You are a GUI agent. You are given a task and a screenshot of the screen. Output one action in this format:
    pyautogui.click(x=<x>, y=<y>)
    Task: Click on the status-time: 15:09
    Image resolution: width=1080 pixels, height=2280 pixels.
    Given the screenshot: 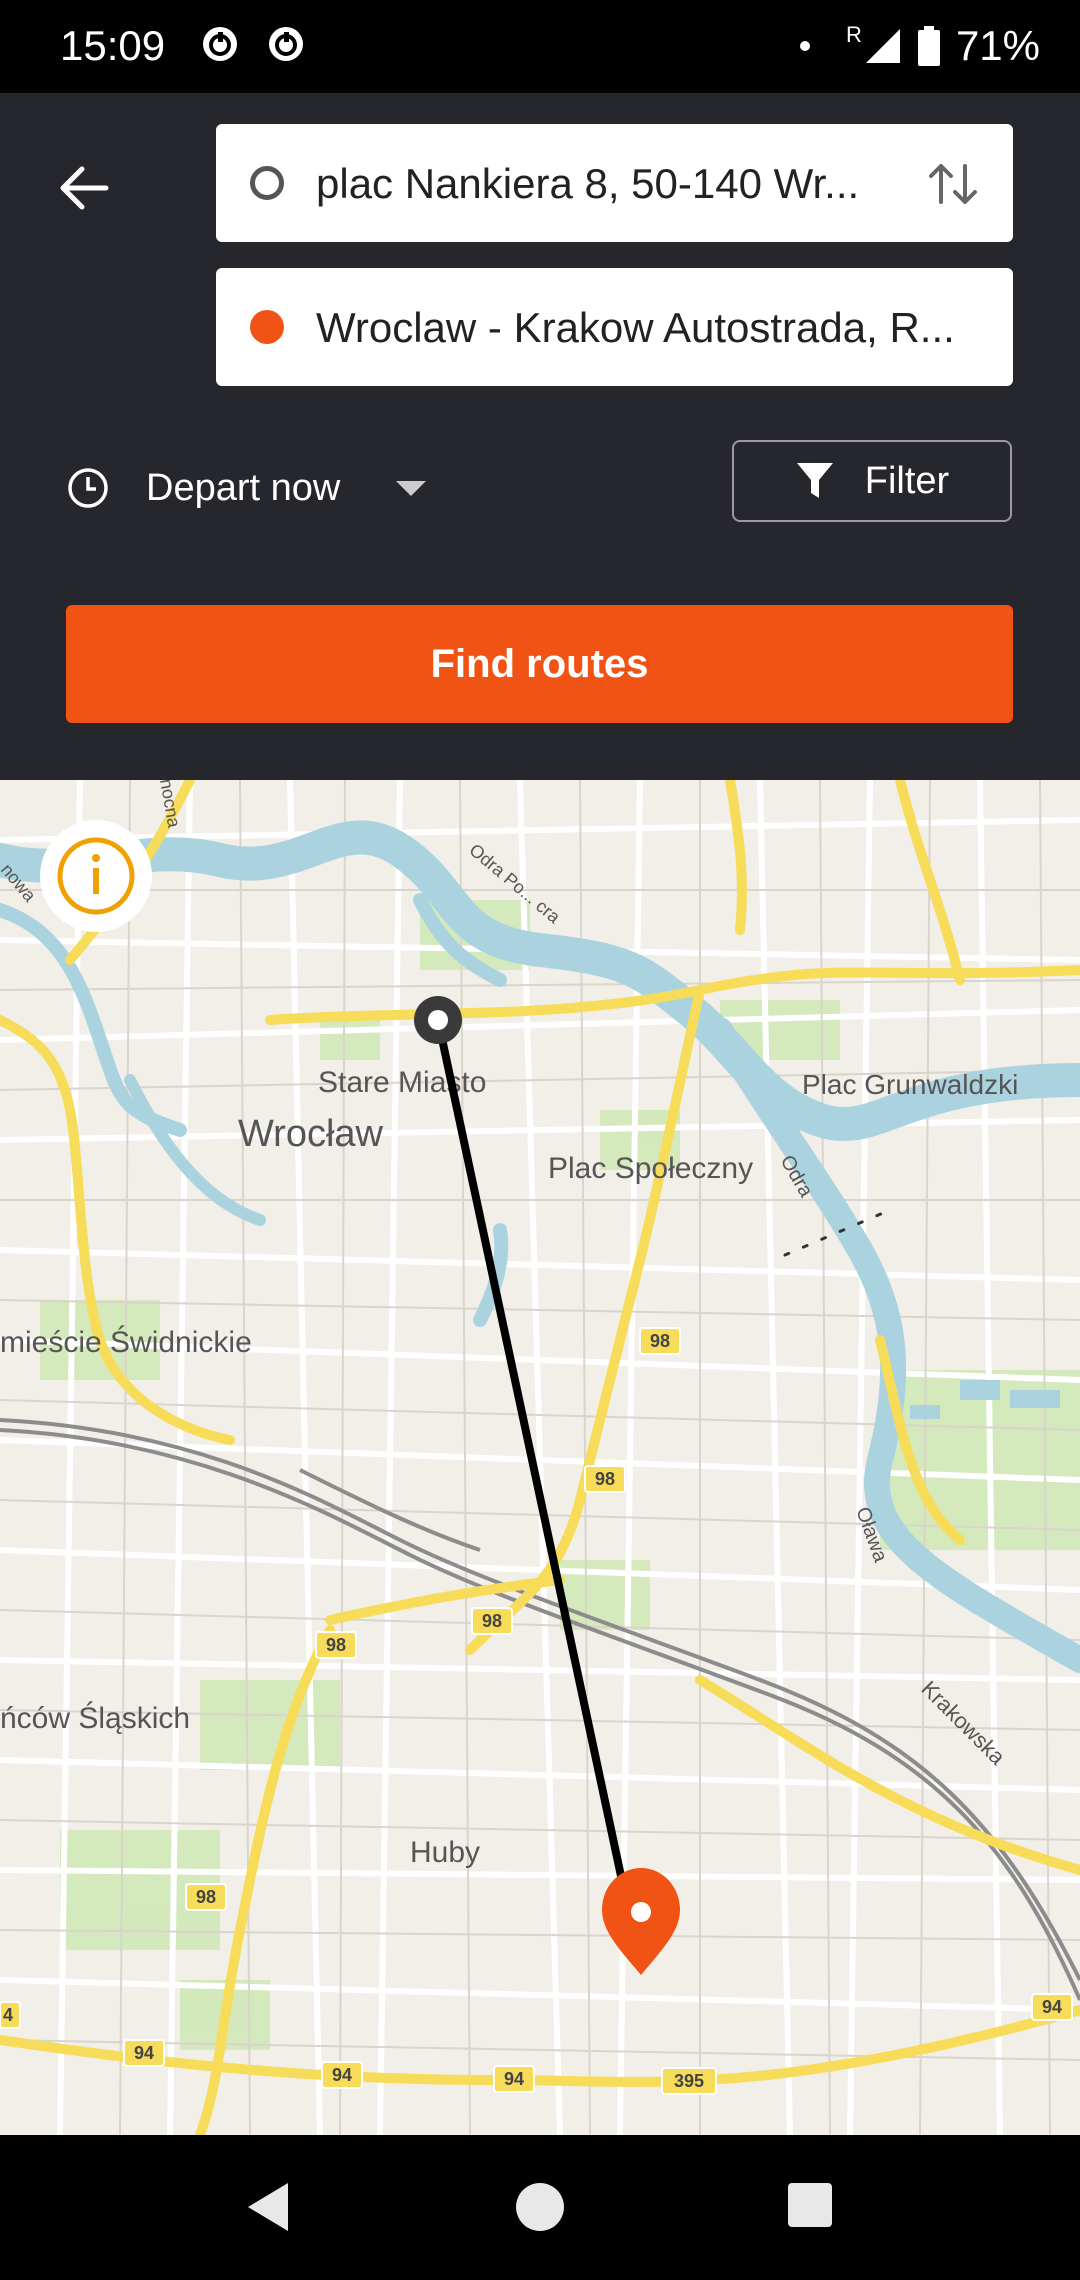 What is the action you would take?
    pyautogui.click(x=113, y=45)
    